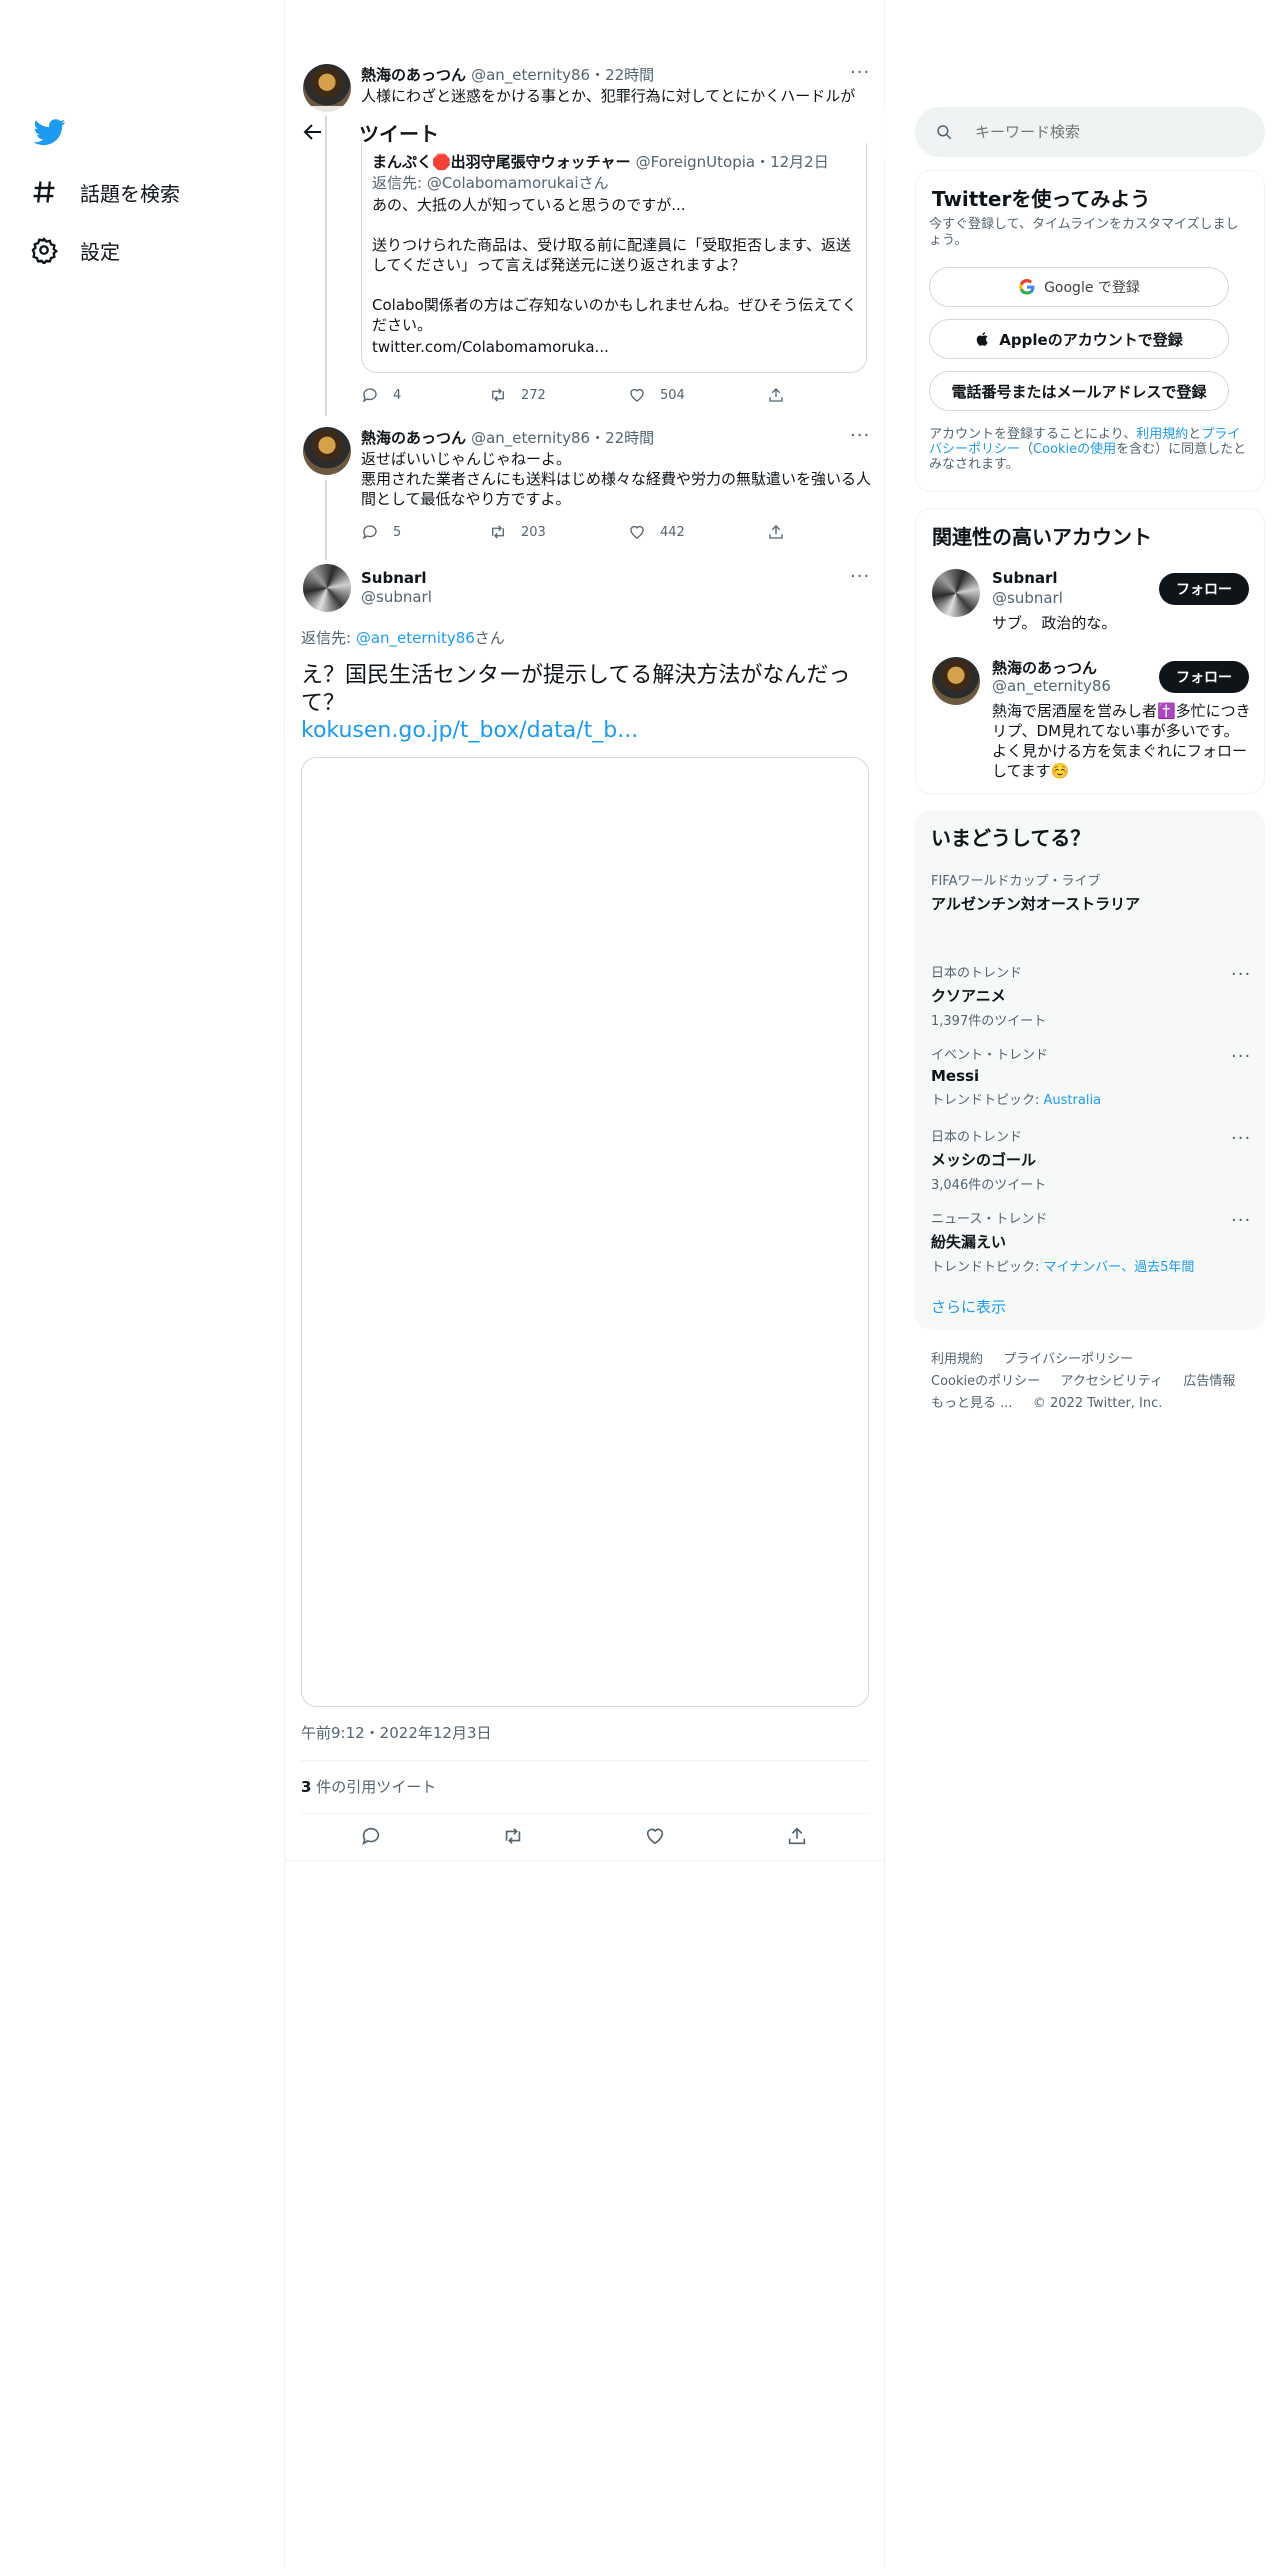 The width and height of the screenshot is (1284, 2568). Describe the element at coordinates (130, 193) in the screenshot. I see `nav-explore-label: 話題を検索` at that location.